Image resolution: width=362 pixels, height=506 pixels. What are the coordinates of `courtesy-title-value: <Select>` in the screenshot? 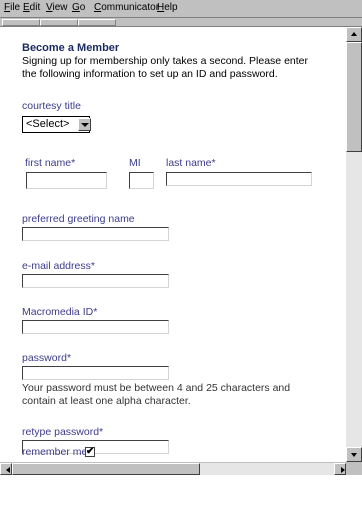 It's located at (48, 124).